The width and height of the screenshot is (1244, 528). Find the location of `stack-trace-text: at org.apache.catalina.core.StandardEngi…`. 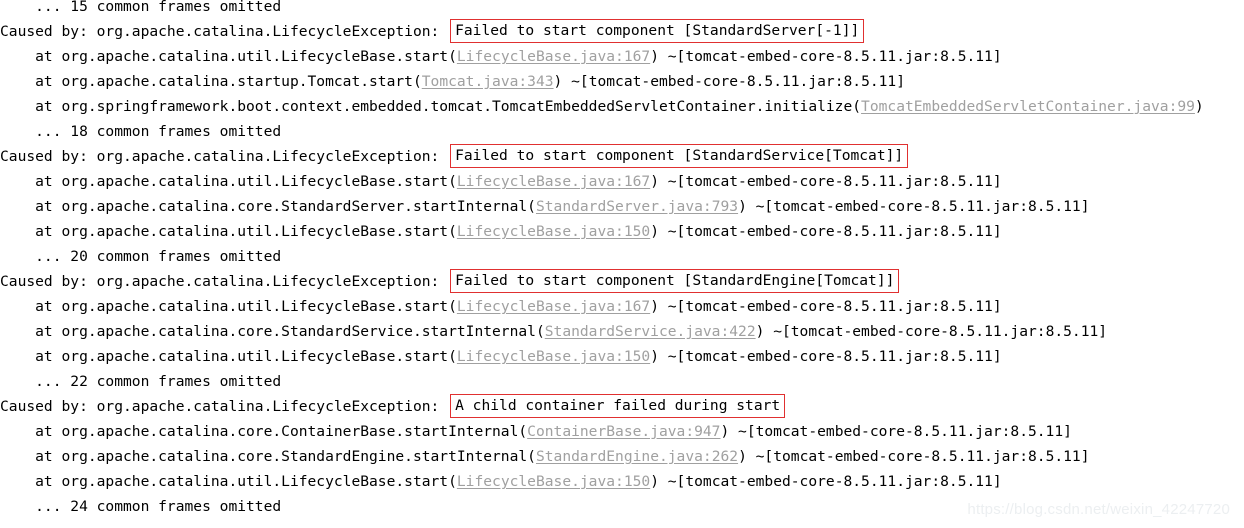

stack-trace-text: at org.apache.catalina.core.StandardEngi… is located at coordinates (268, 456).